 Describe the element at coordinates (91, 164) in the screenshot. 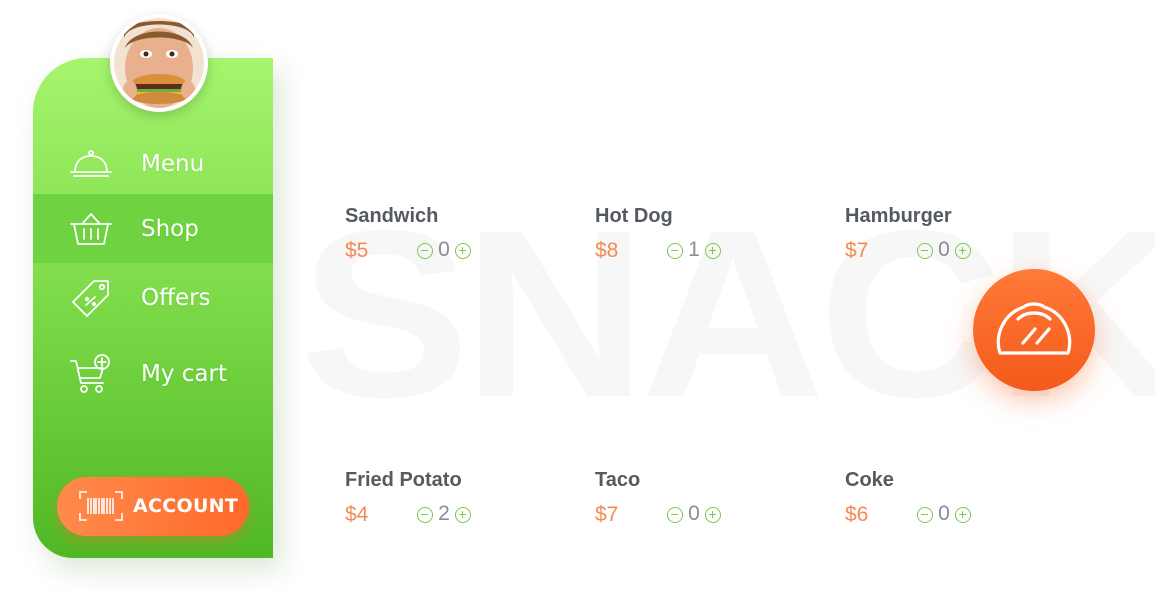

I see `cloche-icon` at that location.